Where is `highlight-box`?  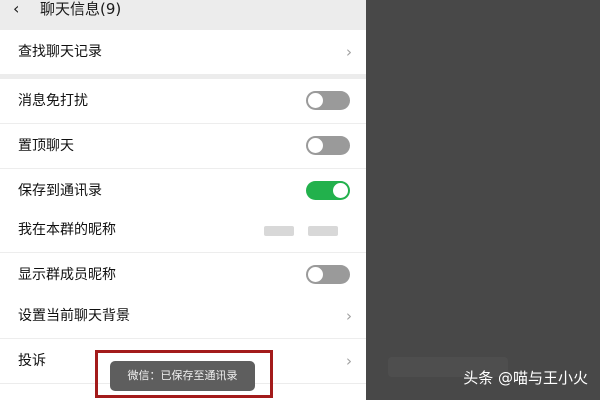
highlight-box is located at coordinates (184, 374).